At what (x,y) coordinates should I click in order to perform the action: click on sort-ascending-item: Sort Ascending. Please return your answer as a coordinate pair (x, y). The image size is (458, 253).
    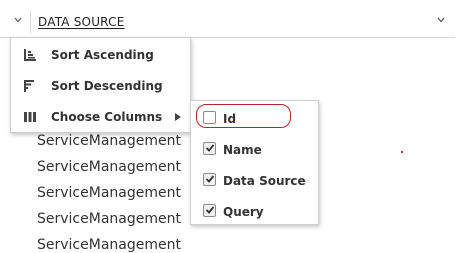
    Looking at the image, I should click on (100, 55).